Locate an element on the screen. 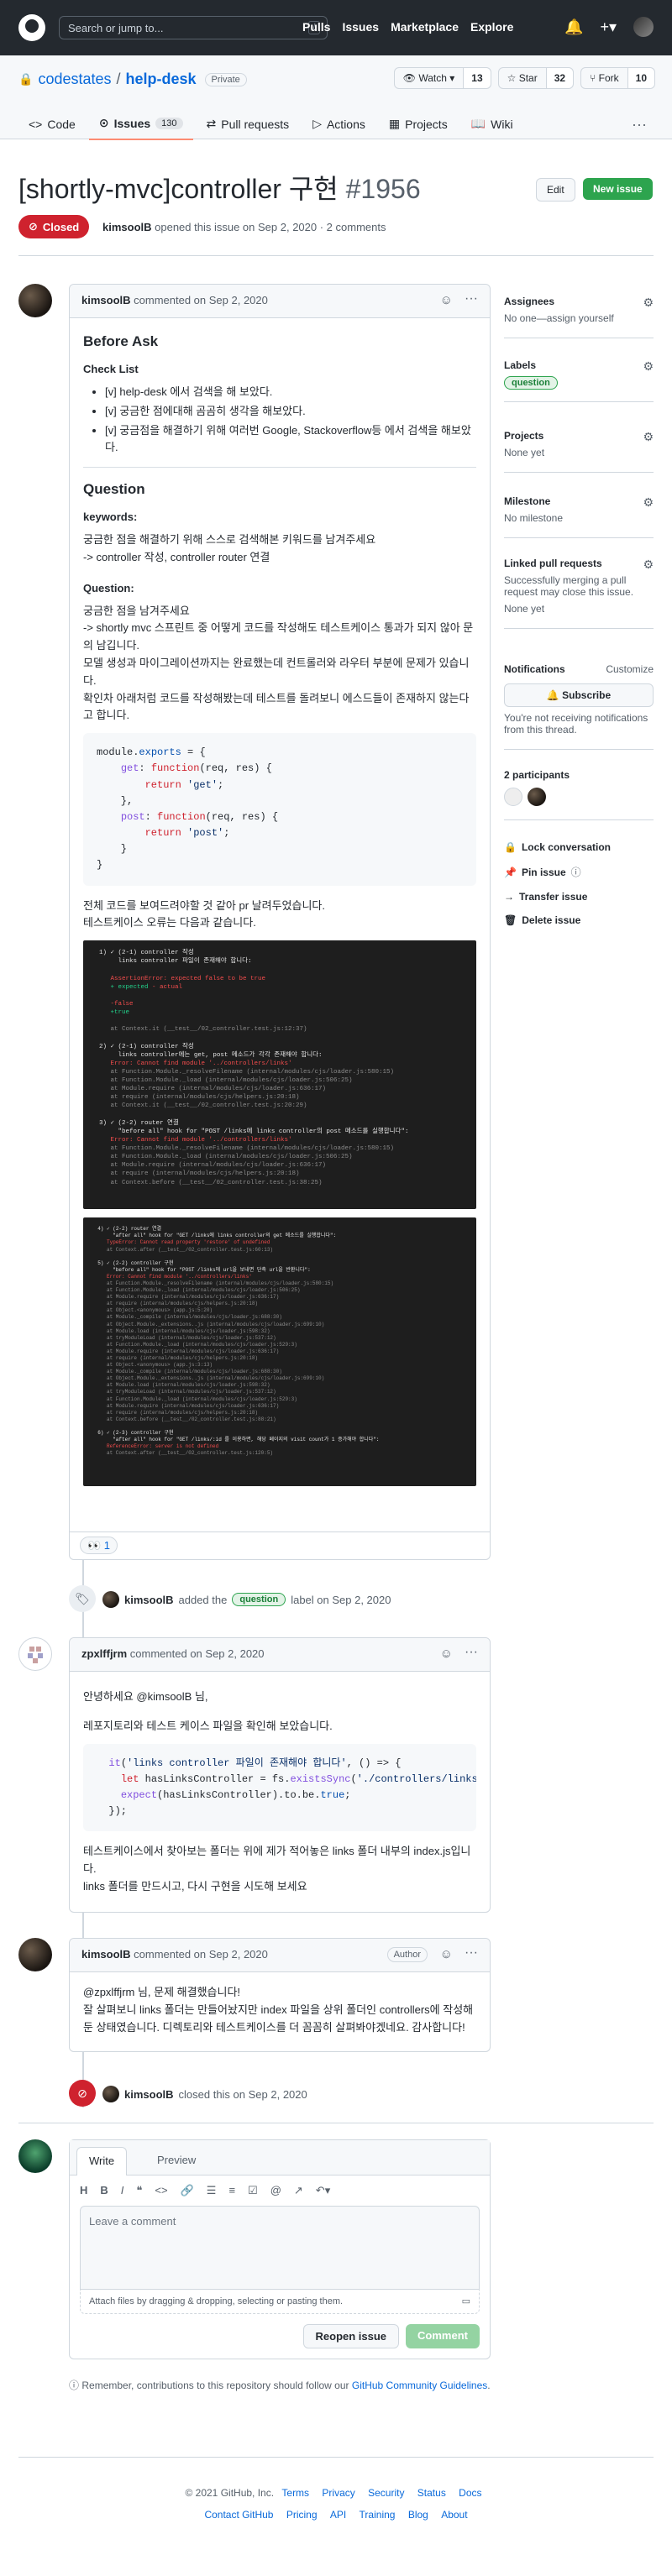 The height and width of the screenshot is (2576, 672). quote-icon: ❝ is located at coordinates (139, 2190).